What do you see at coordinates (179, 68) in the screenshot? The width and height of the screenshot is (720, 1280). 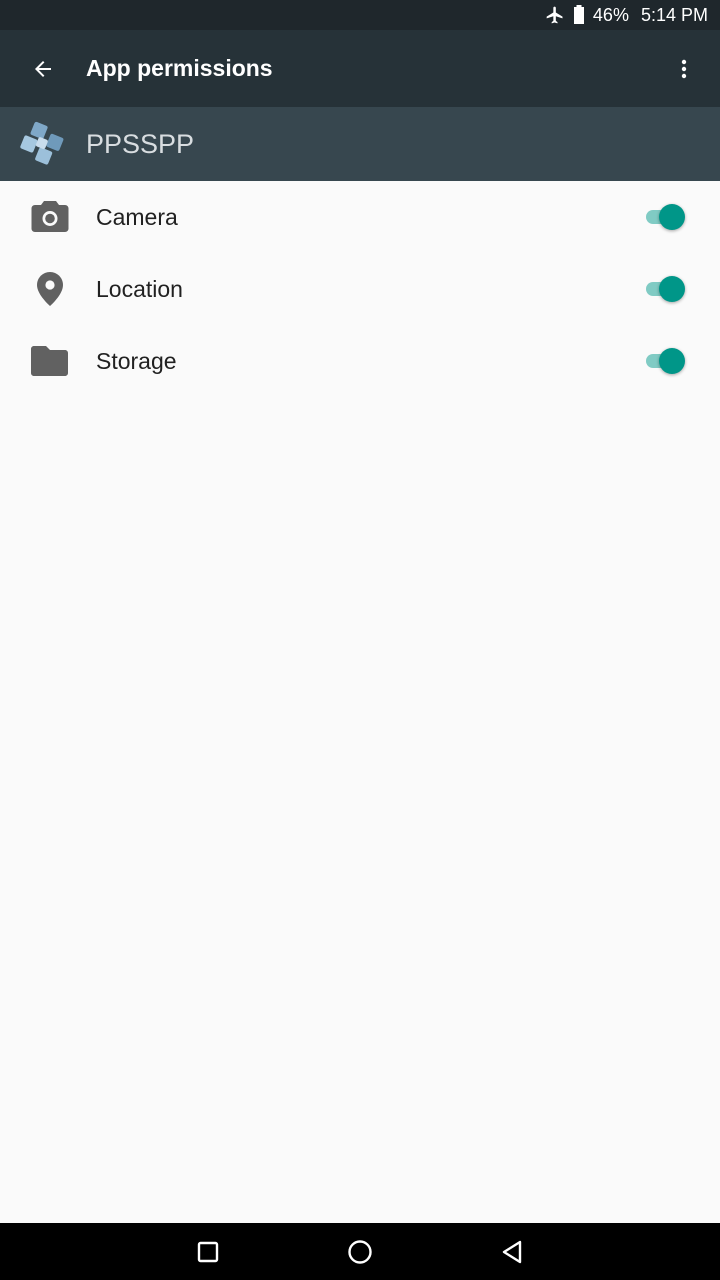 I see `page-title: App permissions` at bounding box center [179, 68].